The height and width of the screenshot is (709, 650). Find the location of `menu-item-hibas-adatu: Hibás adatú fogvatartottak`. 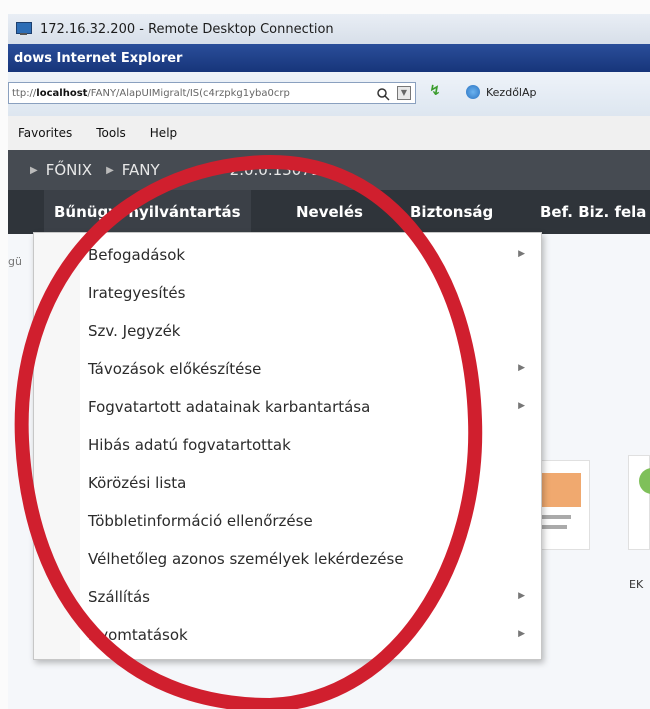

menu-item-hibas-adatu: Hibás adatú fogvatartottak is located at coordinates (287, 446).